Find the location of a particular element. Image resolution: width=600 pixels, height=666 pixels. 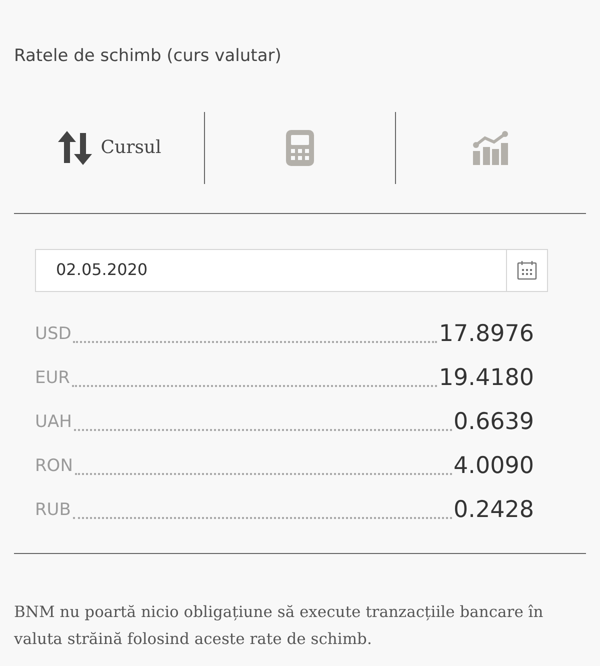

disclaimer-text: BNM nu poartă nicio obligațiune să execute tranzacțiile bancare în valuta străină folosind aceste rate de schimb. is located at coordinates (279, 626).